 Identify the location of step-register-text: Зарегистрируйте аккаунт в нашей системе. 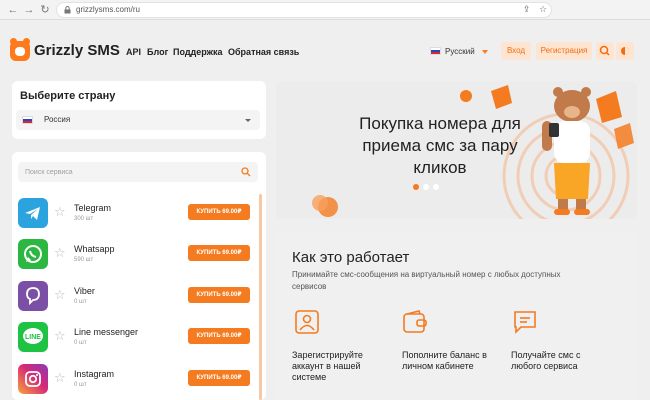
(327, 366).